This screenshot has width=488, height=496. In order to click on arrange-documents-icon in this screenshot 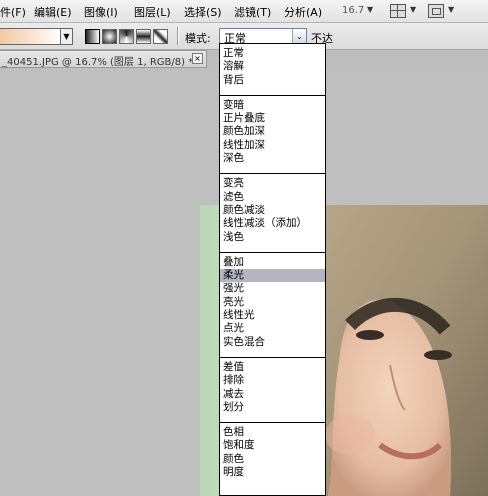, I will do `click(398, 11)`.